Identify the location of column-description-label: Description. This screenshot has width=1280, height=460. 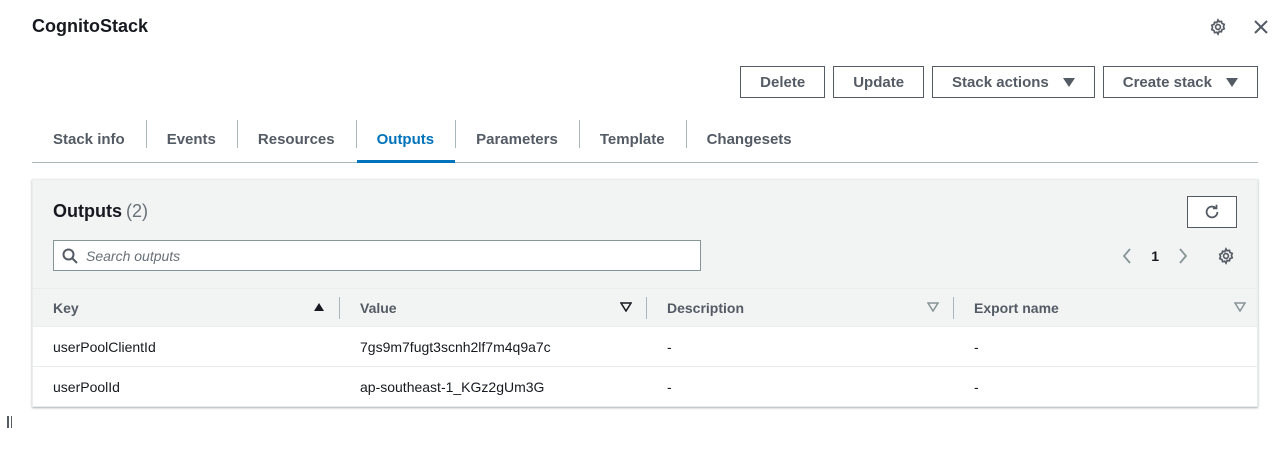
(706, 308).